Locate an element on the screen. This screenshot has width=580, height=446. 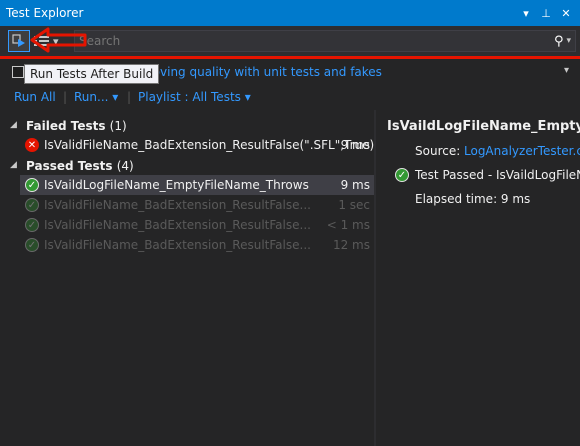
detail-test-title: IsVaildLogFileName_EmptyFi is located at coordinates (483, 126).